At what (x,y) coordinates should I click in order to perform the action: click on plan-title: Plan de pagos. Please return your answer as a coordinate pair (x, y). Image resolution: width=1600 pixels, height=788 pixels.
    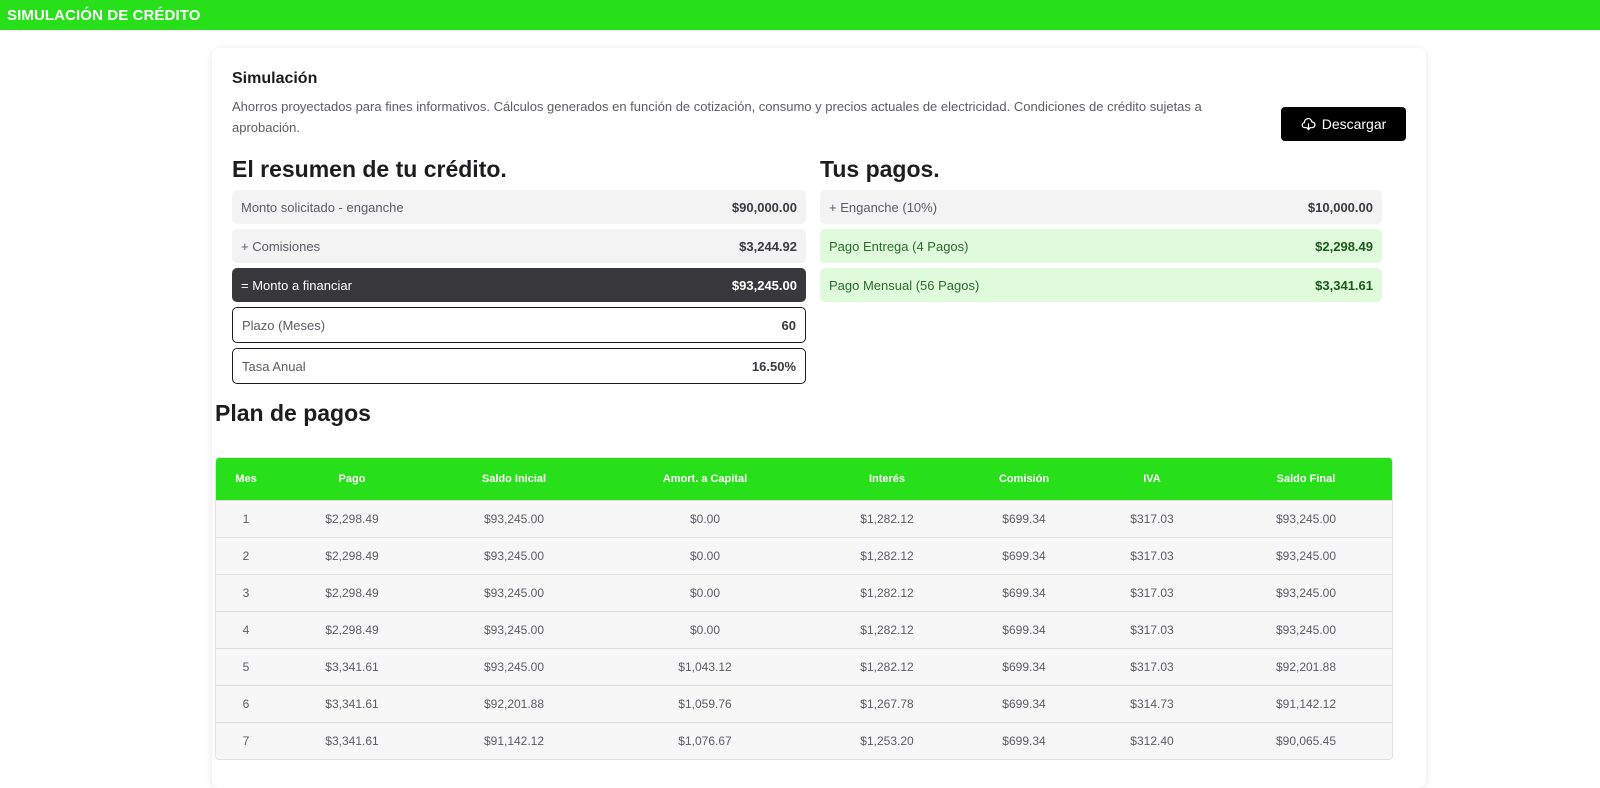
    Looking at the image, I should click on (293, 413).